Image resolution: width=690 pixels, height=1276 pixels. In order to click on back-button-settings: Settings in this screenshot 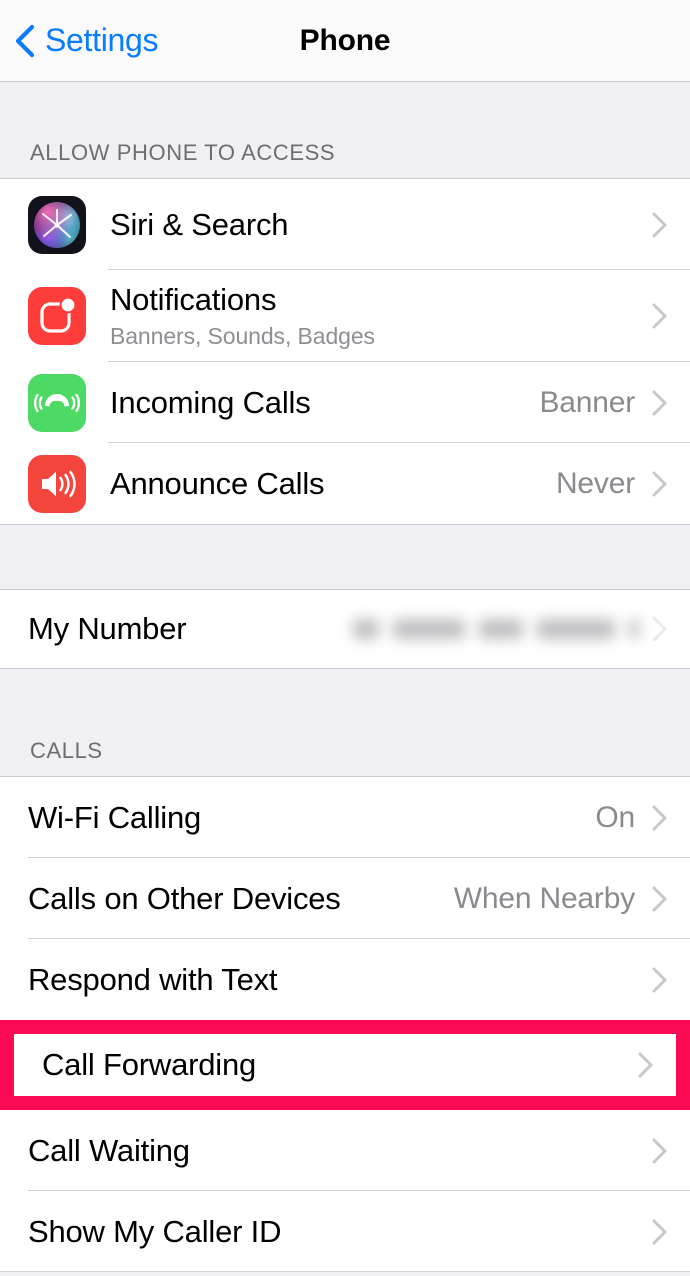, I will do `click(79, 40)`.